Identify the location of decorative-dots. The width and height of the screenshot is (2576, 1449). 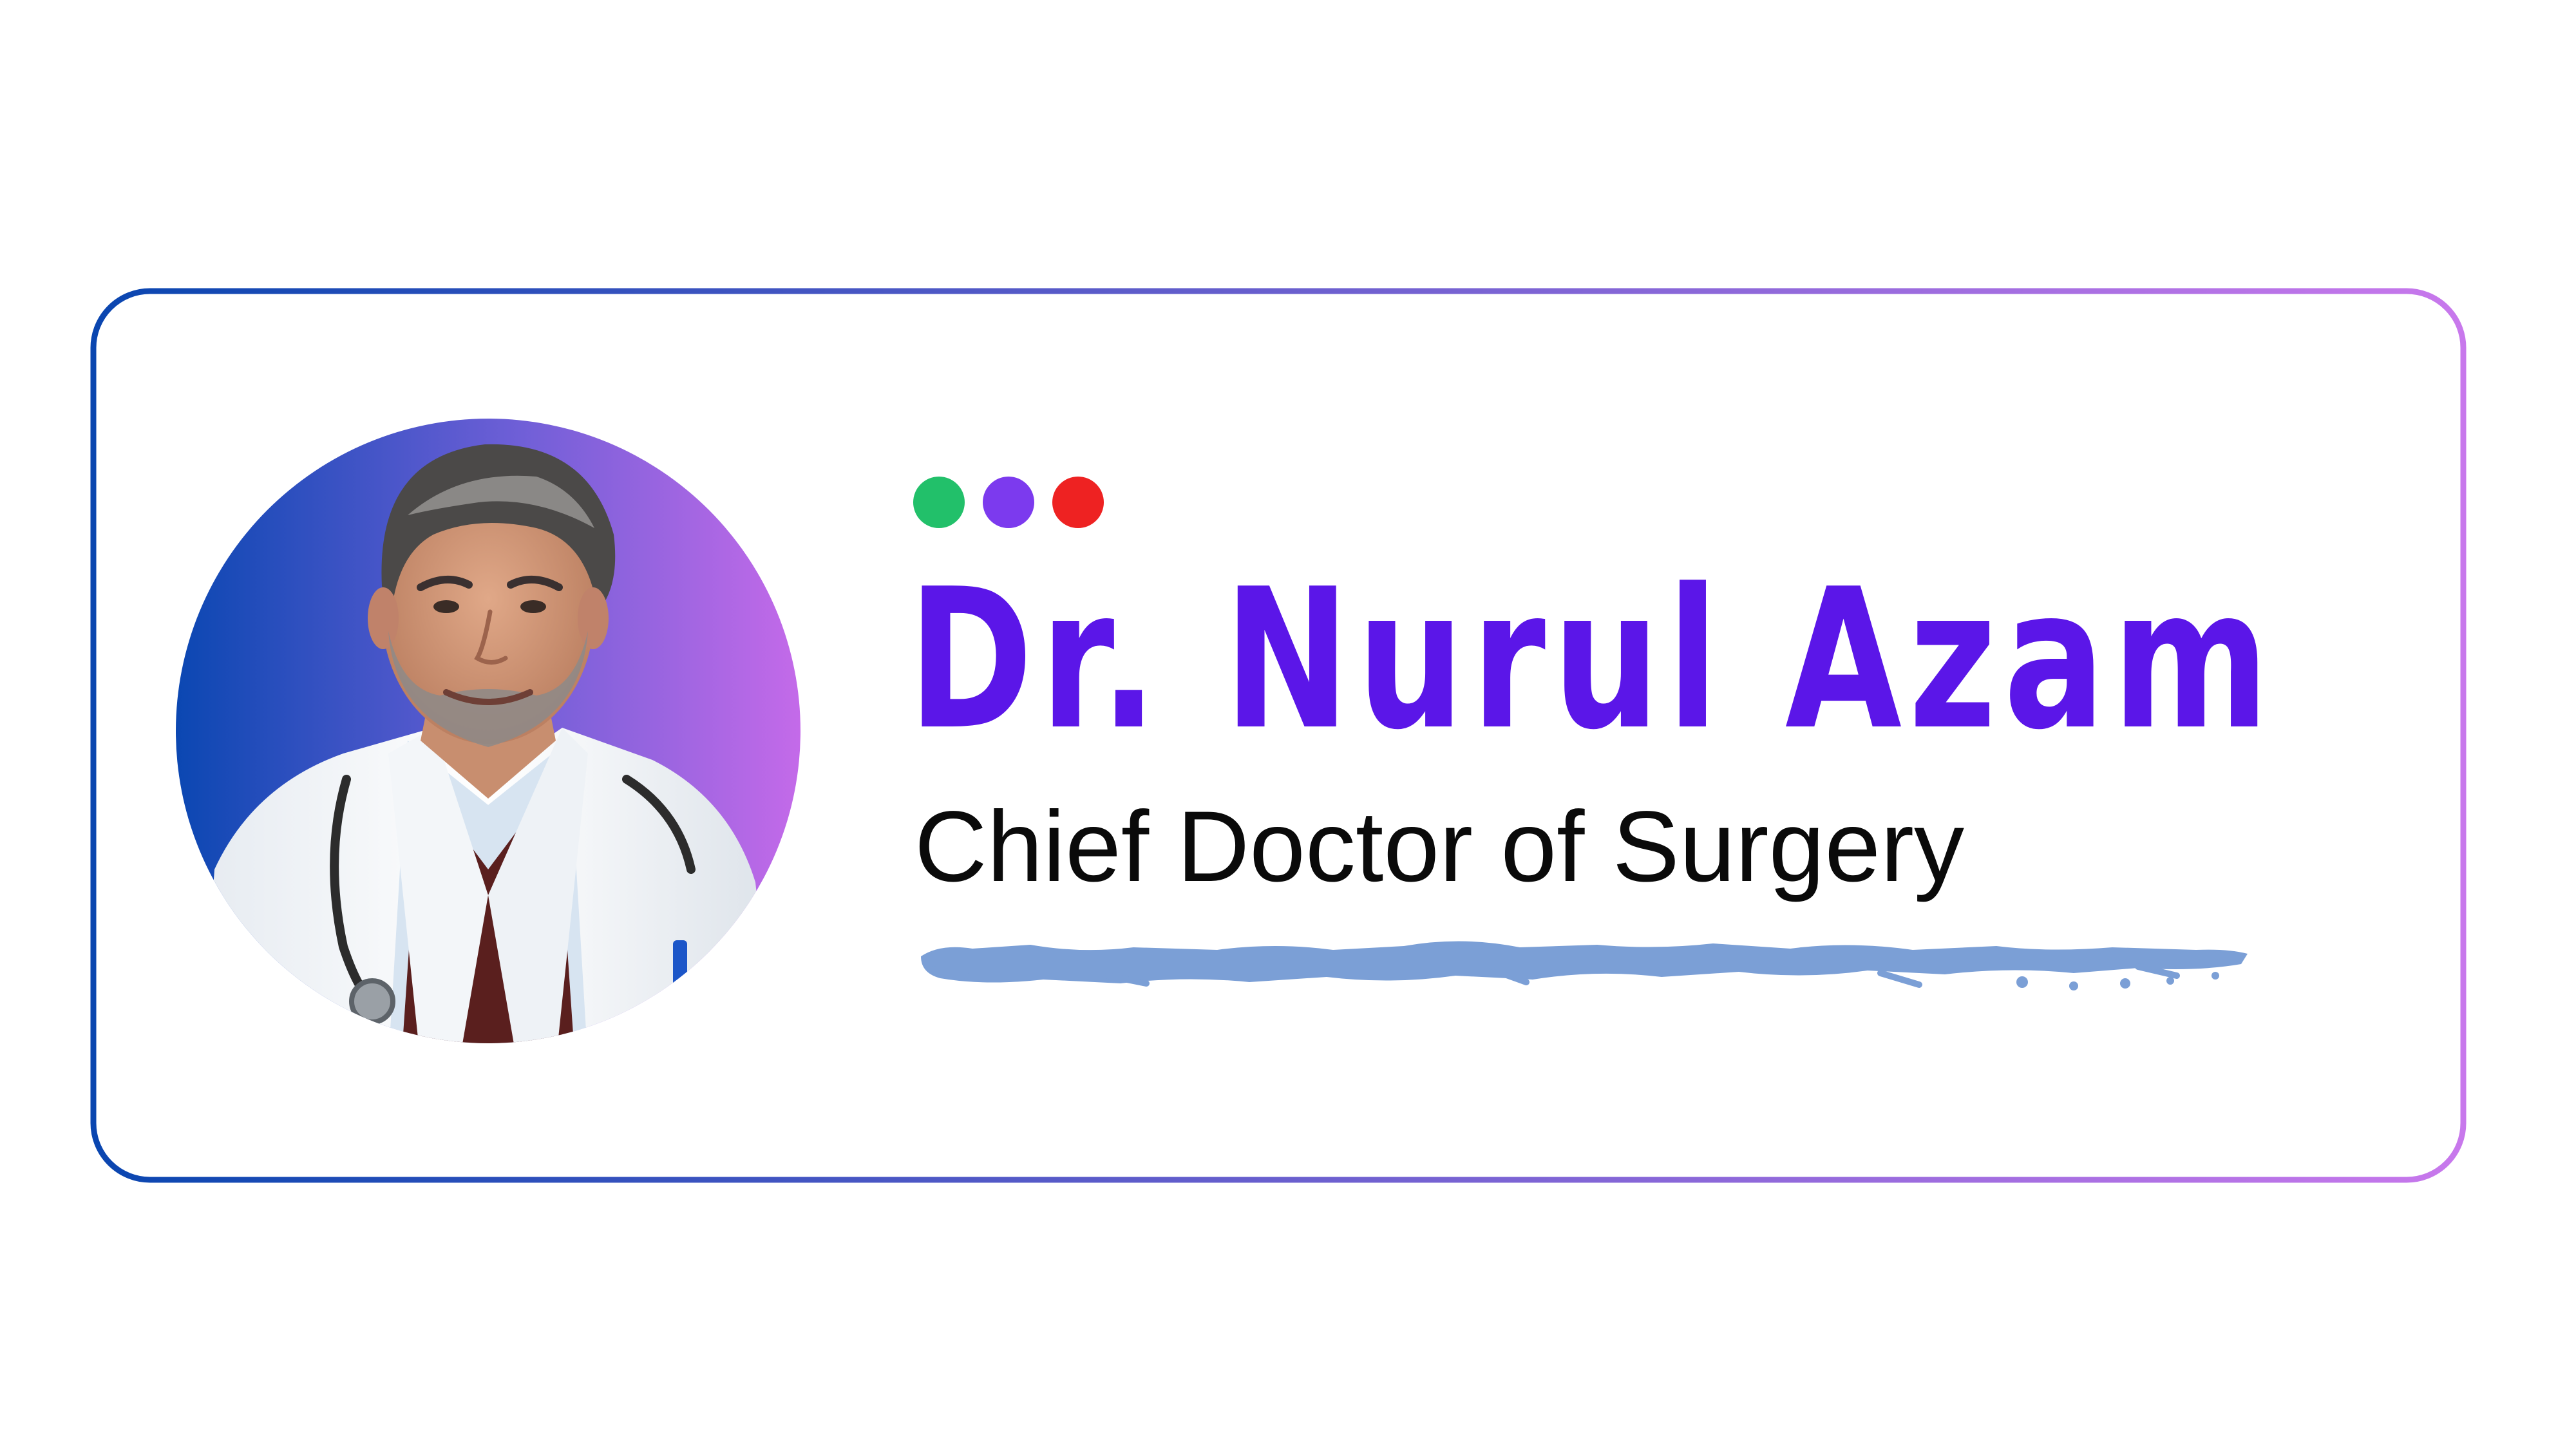
(1008, 502).